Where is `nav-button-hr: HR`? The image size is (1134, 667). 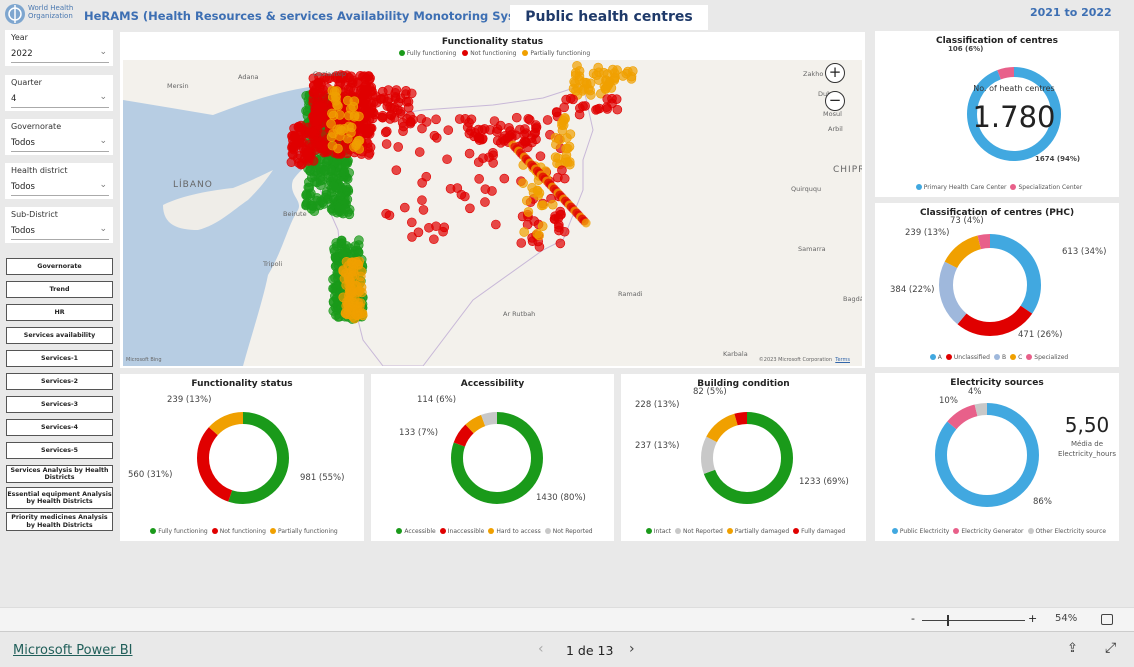 nav-button-hr: HR is located at coordinates (59, 312).